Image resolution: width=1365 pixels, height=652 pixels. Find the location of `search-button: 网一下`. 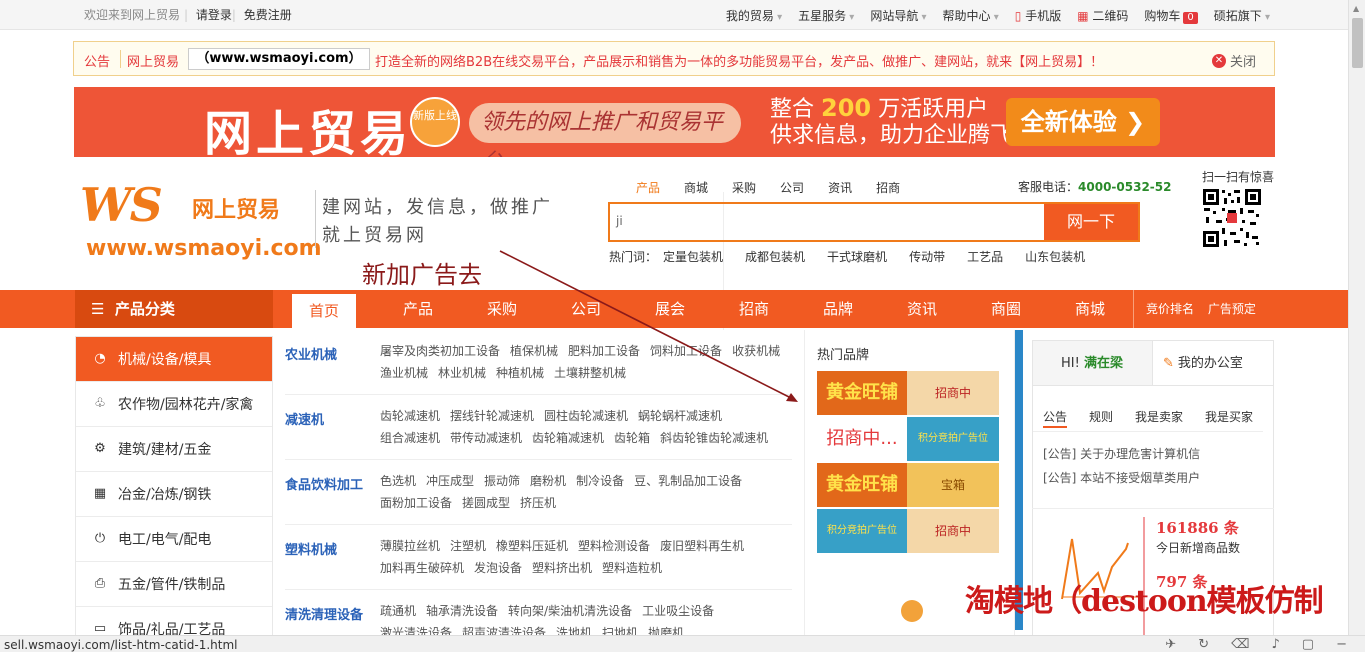

search-button: 网一下 is located at coordinates (1091, 222).